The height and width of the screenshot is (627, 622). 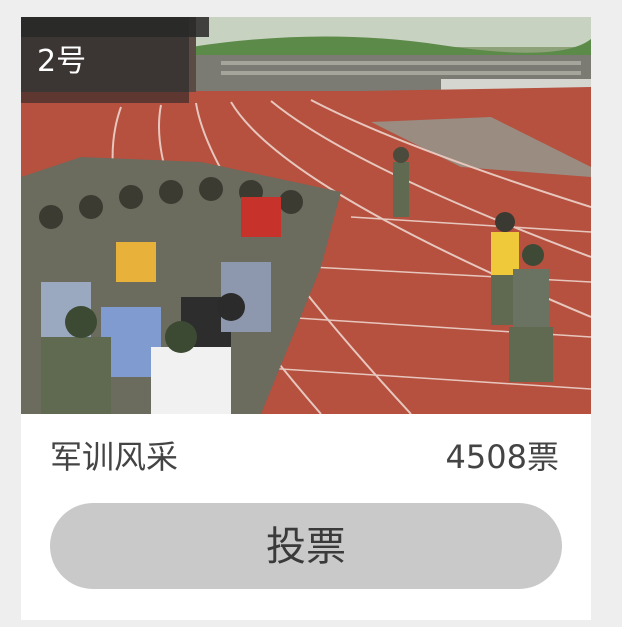 I want to click on entry-info-row: 军训风采 4508票, so click(x=306, y=457).